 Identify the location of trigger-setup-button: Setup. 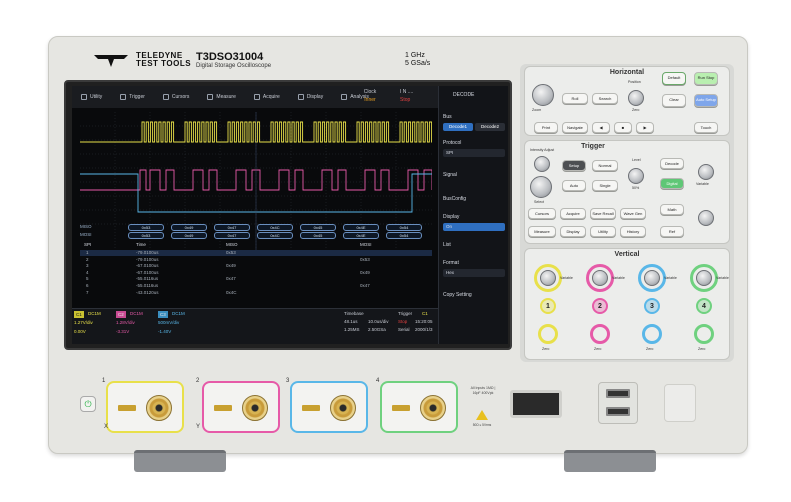
(574, 165).